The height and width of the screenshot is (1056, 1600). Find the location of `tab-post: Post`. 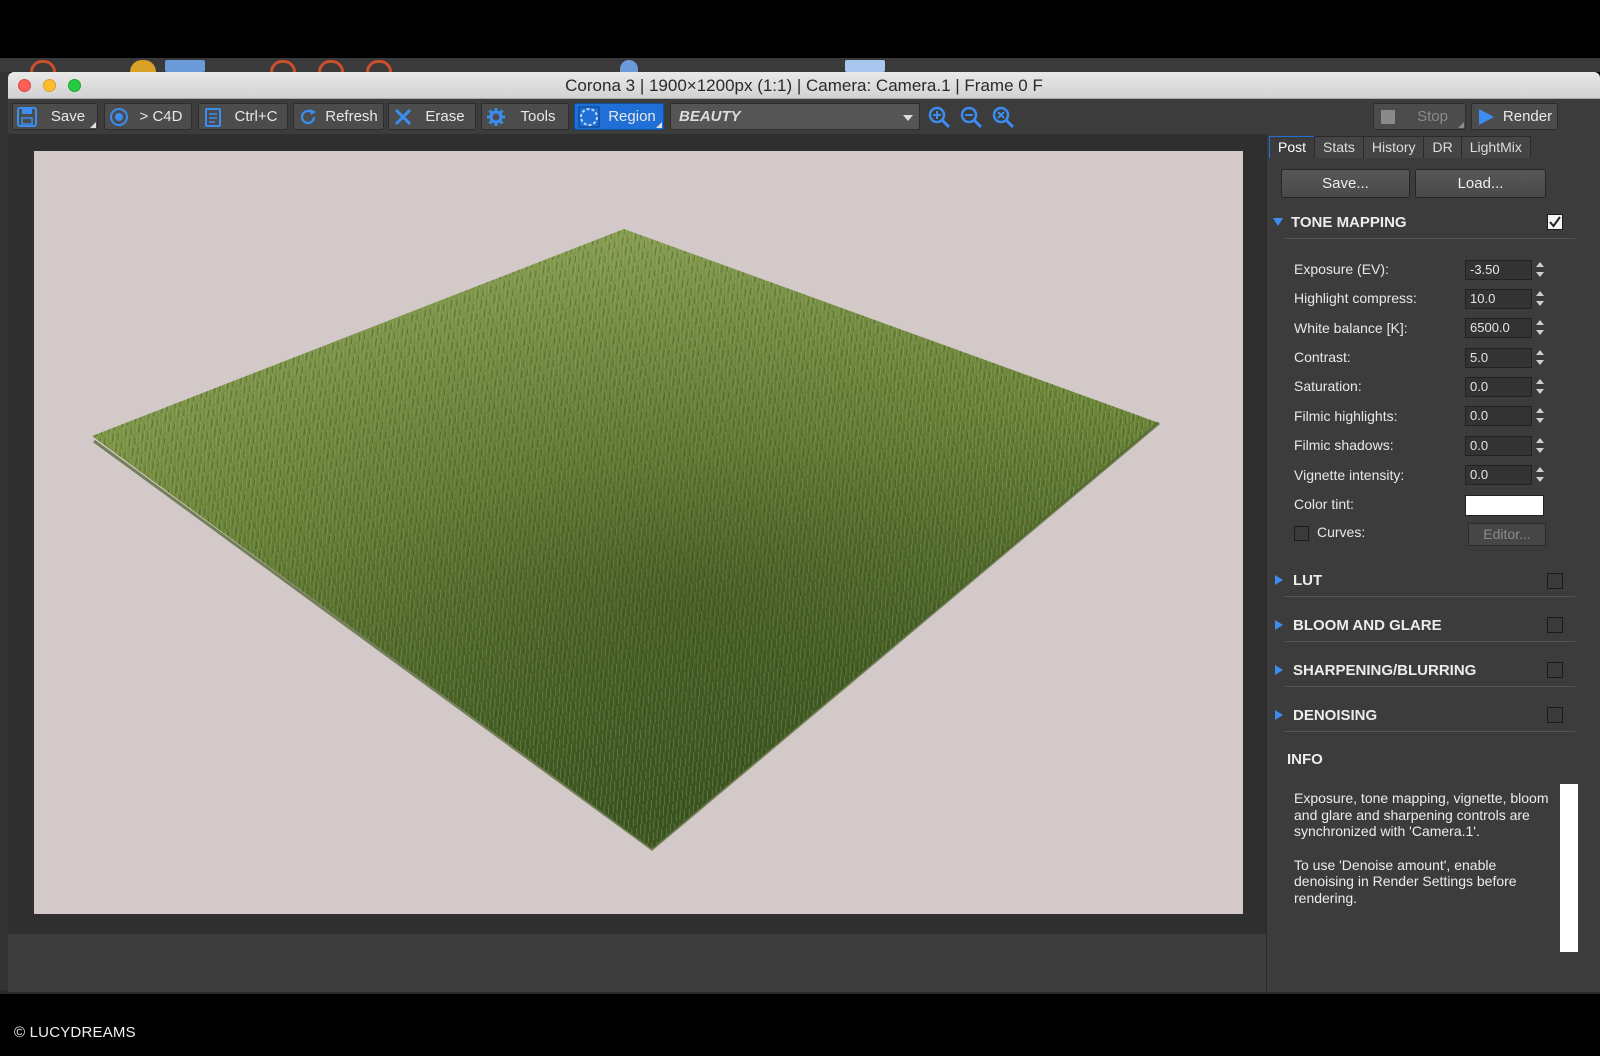

tab-post: Post is located at coordinates (1292, 147).